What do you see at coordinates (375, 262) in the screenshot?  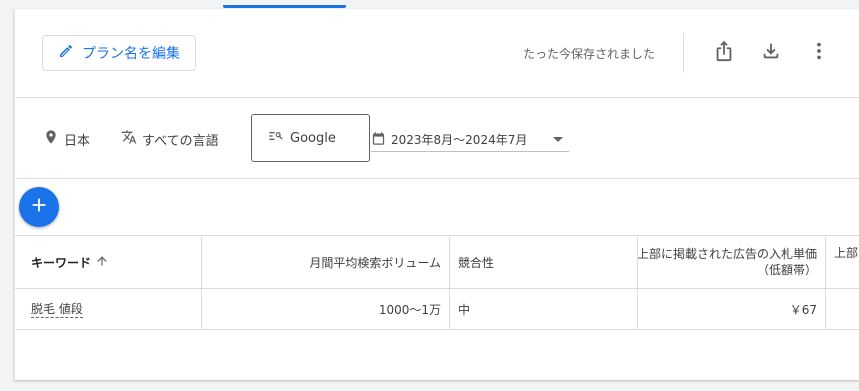 I see `header-avg-monthly-searches-label: 月間平均検索ボリューム` at bounding box center [375, 262].